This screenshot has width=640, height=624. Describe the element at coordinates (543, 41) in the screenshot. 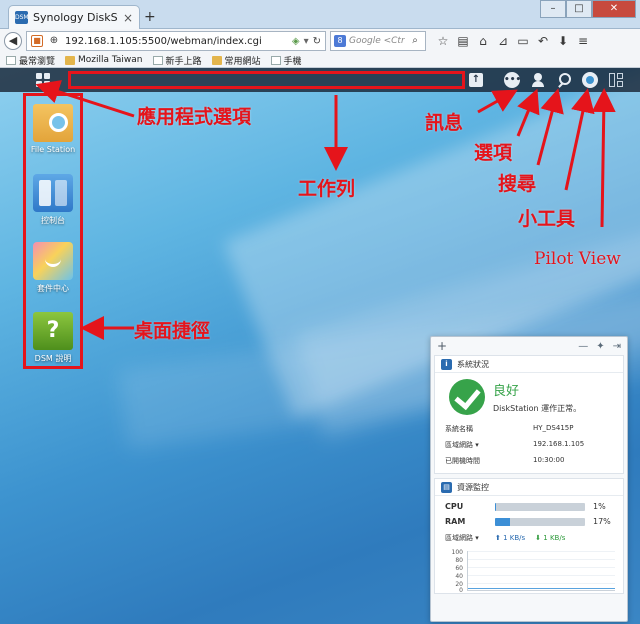

I see `undo-icon: ↶` at that location.